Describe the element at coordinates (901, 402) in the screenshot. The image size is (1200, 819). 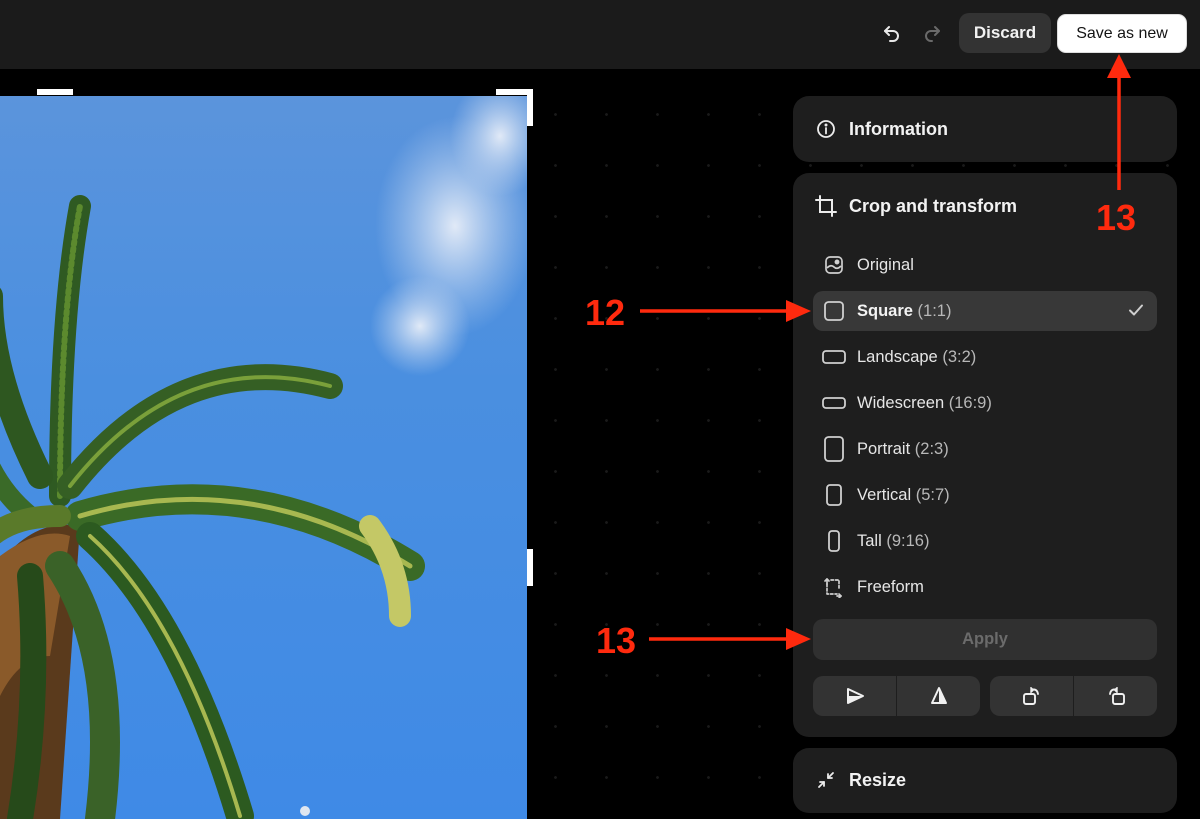
I see `ratio-label: Widescreen` at that location.